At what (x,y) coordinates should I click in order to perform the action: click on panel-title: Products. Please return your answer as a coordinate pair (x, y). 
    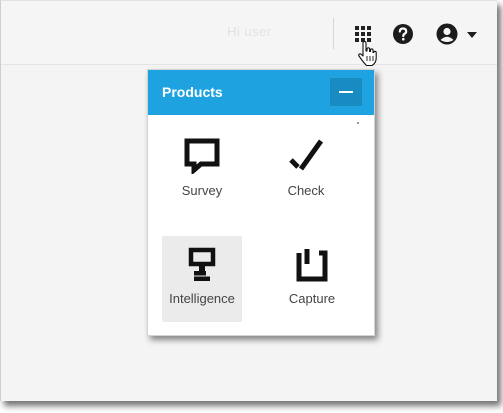
    Looking at the image, I should click on (192, 92).